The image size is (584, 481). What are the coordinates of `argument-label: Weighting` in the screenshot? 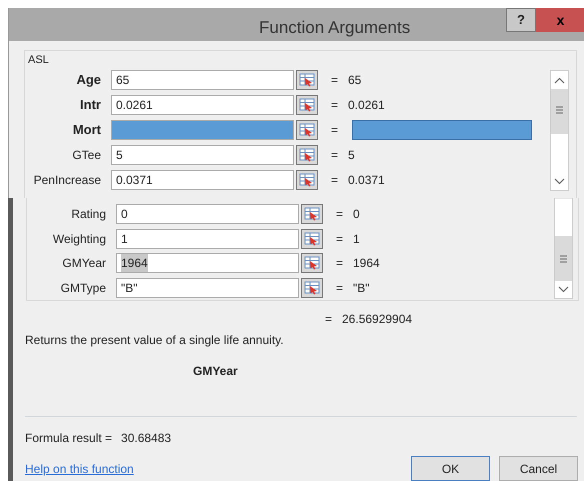 It's located at (79, 239).